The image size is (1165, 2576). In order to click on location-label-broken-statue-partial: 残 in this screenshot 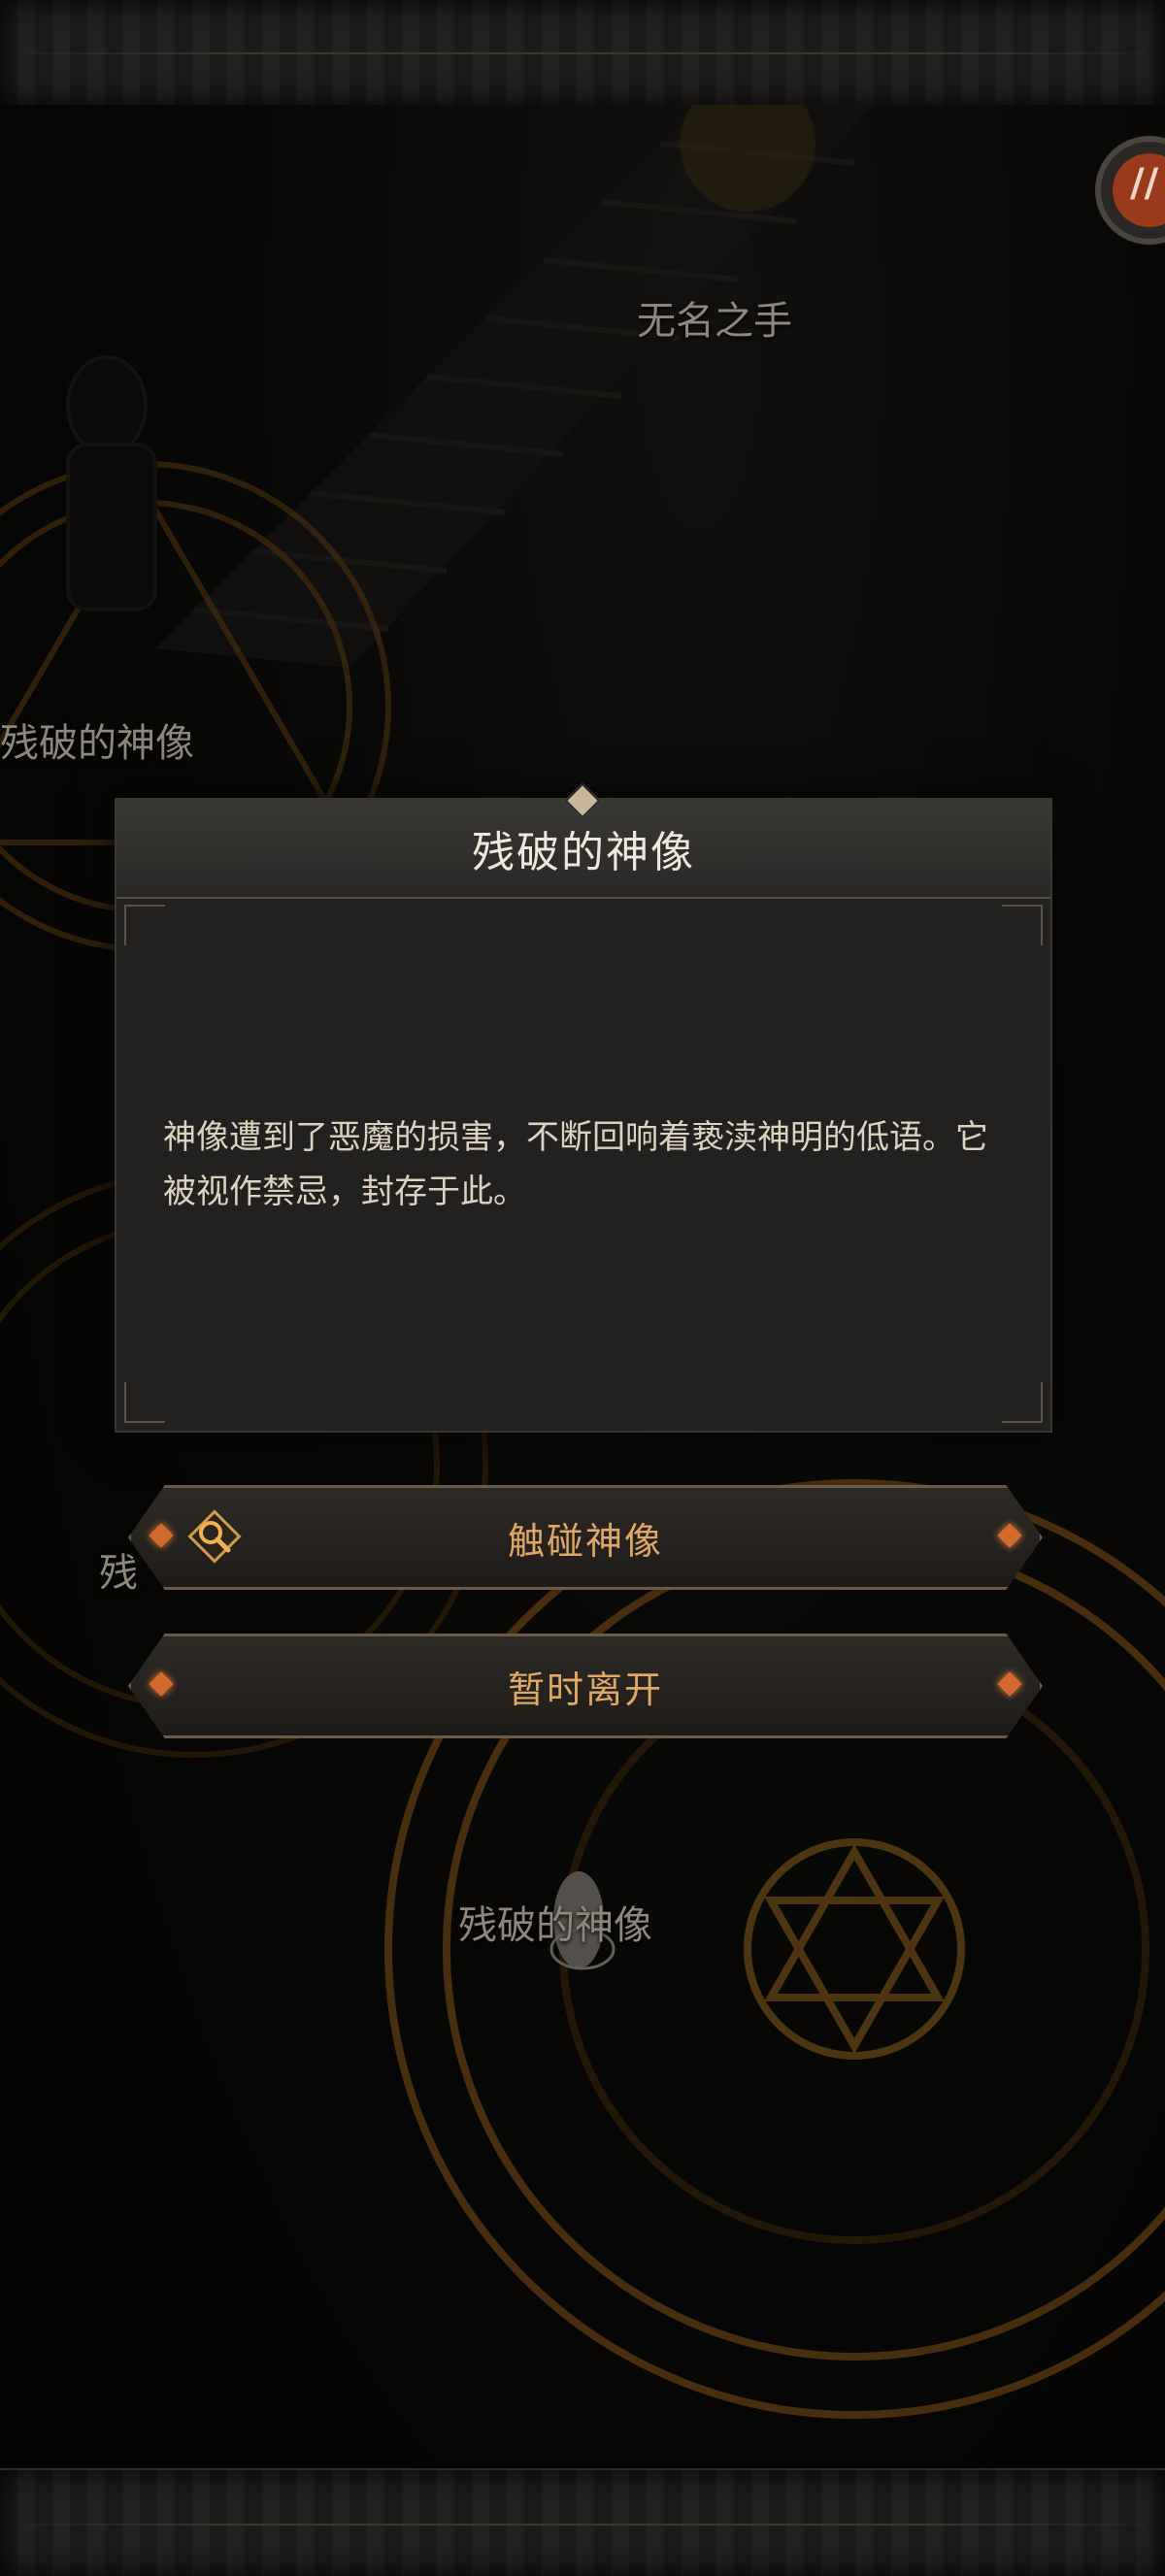, I will do `click(118, 1569)`.